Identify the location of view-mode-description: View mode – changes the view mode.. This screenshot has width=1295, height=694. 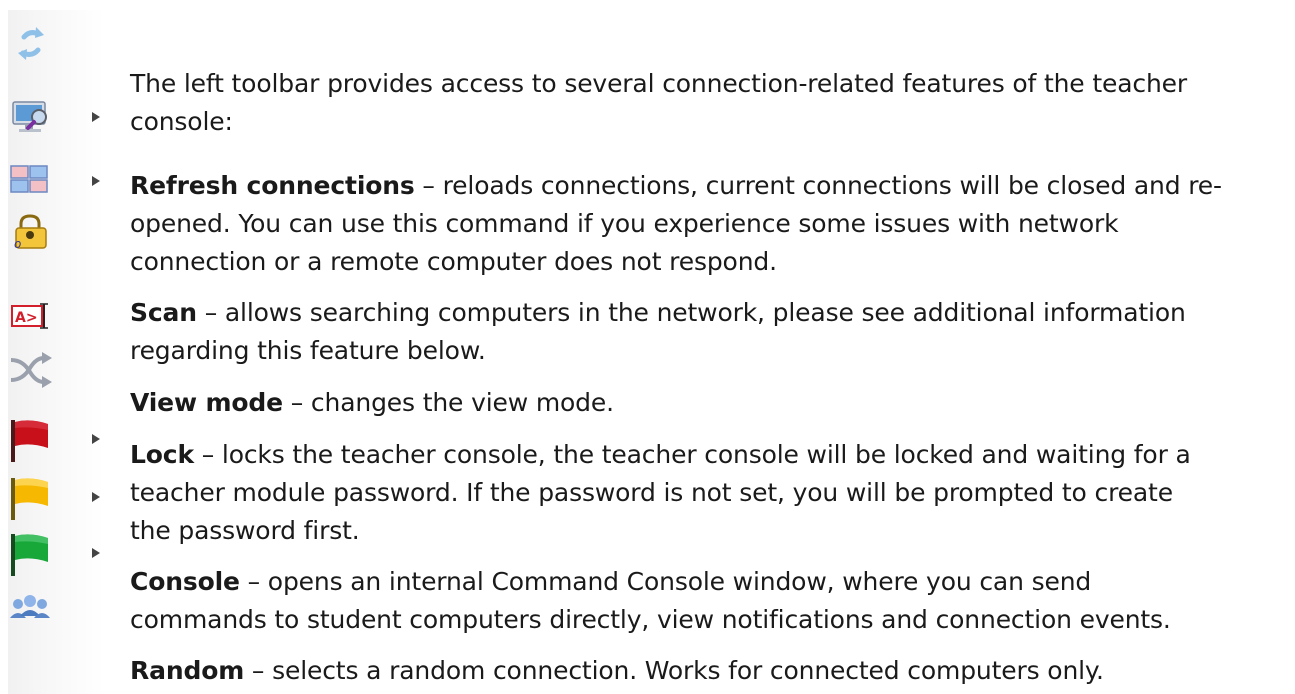
(372, 403).